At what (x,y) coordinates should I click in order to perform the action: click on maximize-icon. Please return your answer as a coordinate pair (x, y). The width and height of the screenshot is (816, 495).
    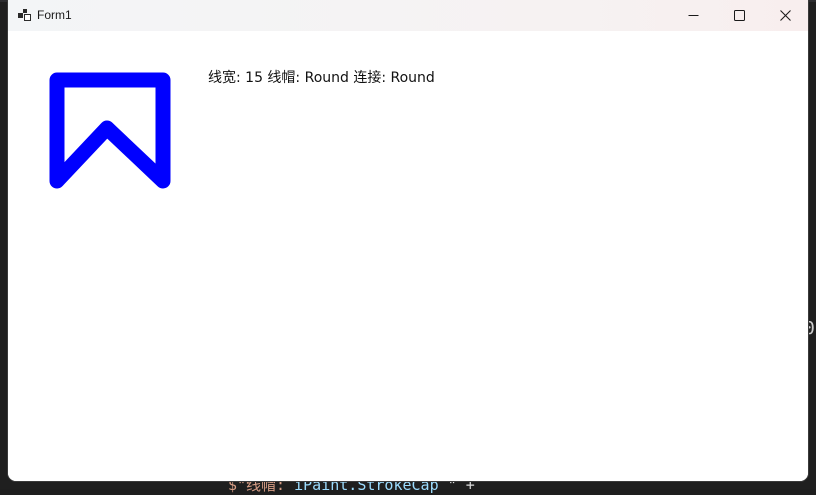
    Looking at the image, I should click on (739, 15).